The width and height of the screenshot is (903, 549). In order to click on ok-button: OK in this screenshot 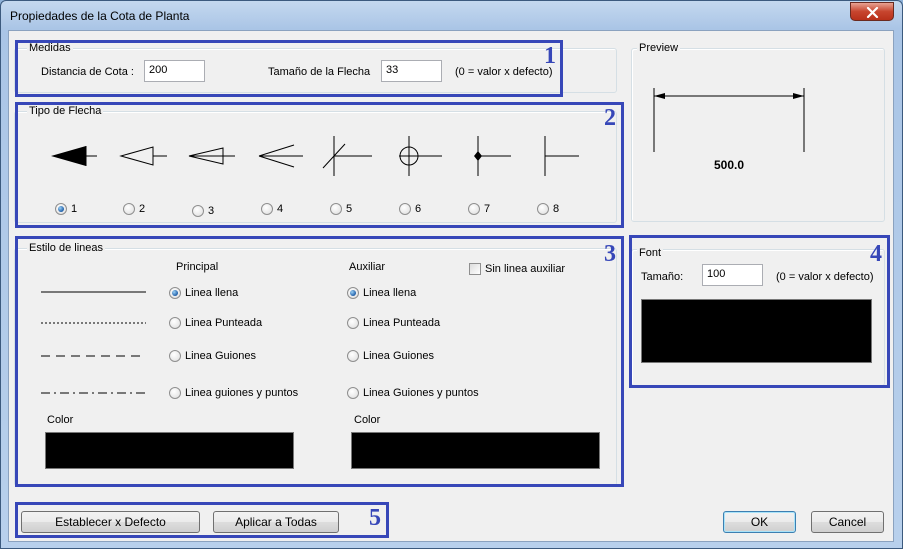, I will do `click(759, 522)`.